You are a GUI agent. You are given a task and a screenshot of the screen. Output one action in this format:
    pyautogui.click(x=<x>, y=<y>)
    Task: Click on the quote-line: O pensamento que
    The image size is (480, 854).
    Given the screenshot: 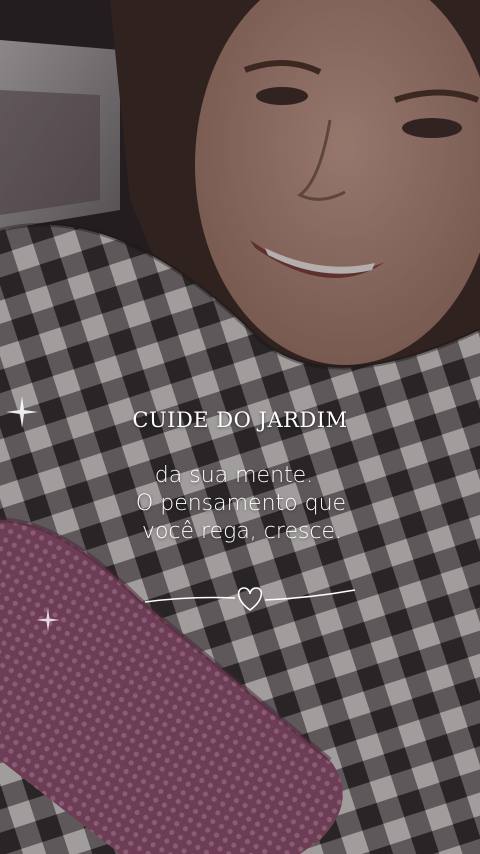 What is the action you would take?
    pyautogui.click(x=241, y=503)
    